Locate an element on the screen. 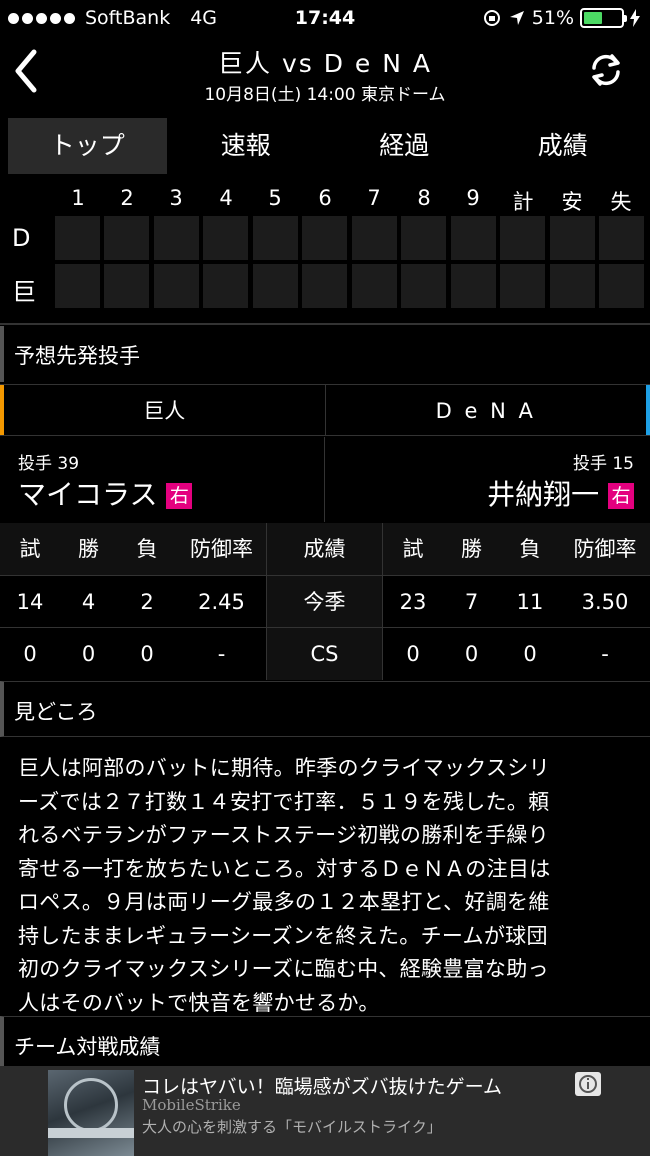  table-header-row: 試 勝 負 防御率 成績 試 勝 負 防御率 is located at coordinates (325, 549).